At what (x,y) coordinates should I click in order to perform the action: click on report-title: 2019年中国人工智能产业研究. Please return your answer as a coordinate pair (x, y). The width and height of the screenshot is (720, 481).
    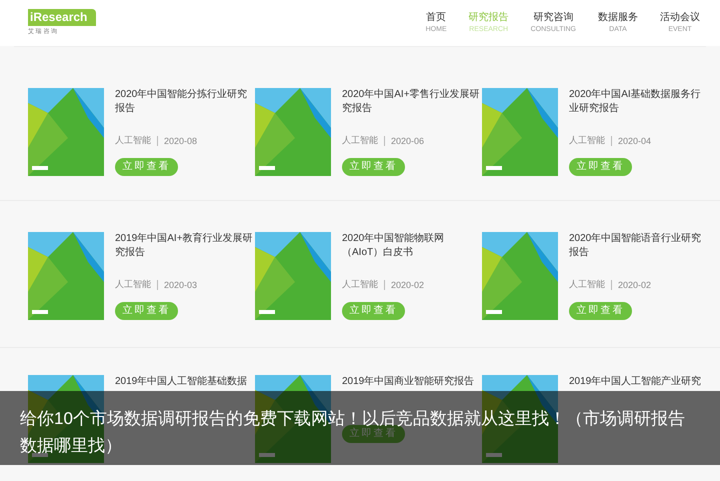
    Looking at the image, I should click on (639, 382).